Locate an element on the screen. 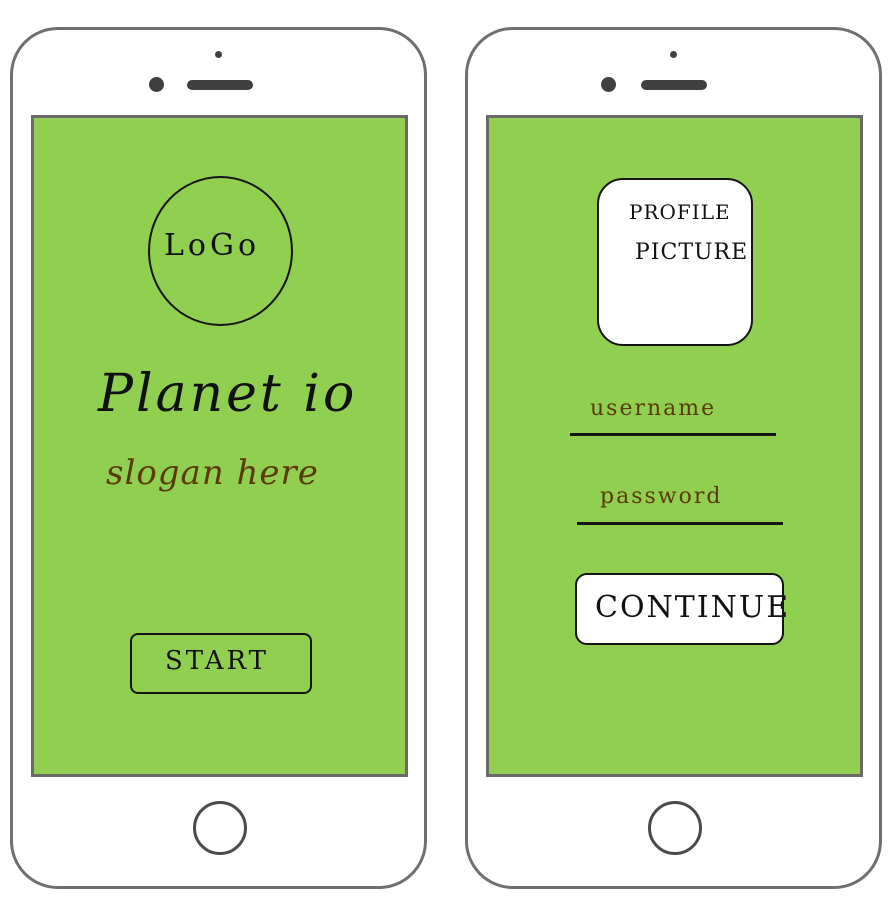 The image size is (896, 910). password-field: password is located at coordinates (680, 504).